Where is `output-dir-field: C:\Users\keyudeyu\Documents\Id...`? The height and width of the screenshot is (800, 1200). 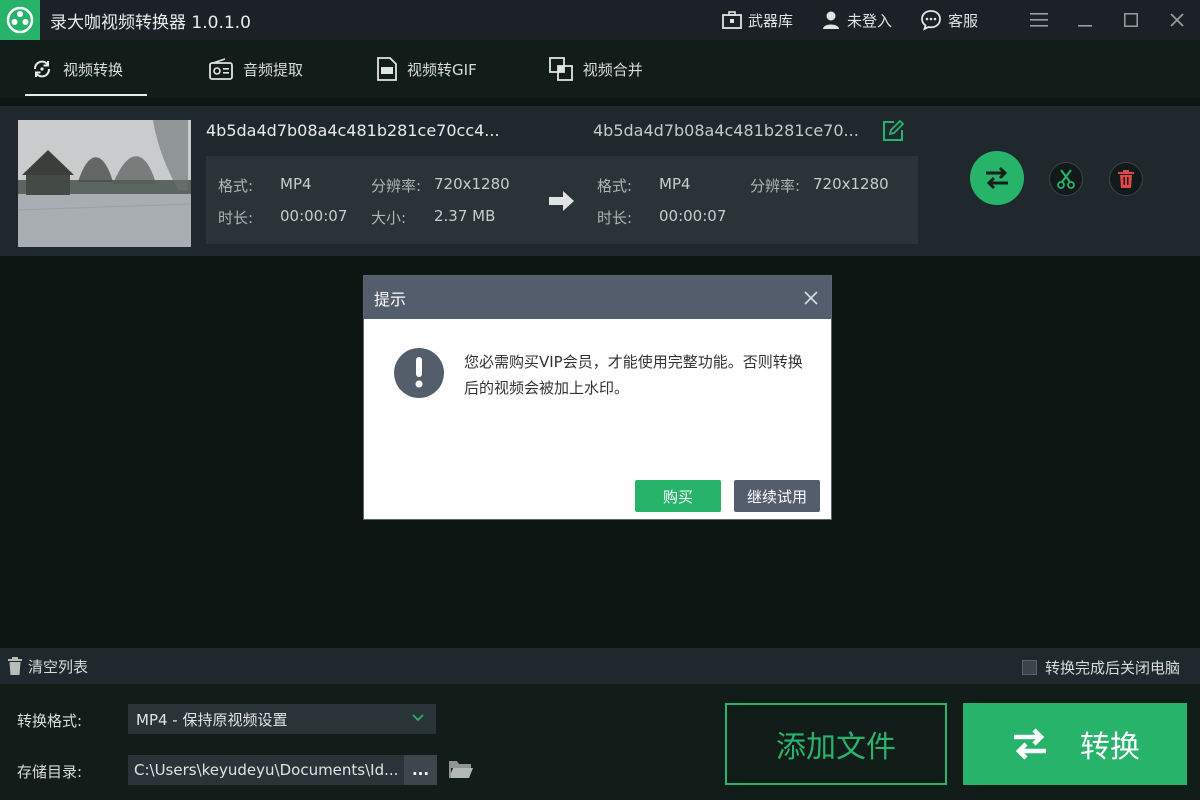
output-dir-field: C:\Users\keyudeyu\Documents\Id... is located at coordinates (266, 770).